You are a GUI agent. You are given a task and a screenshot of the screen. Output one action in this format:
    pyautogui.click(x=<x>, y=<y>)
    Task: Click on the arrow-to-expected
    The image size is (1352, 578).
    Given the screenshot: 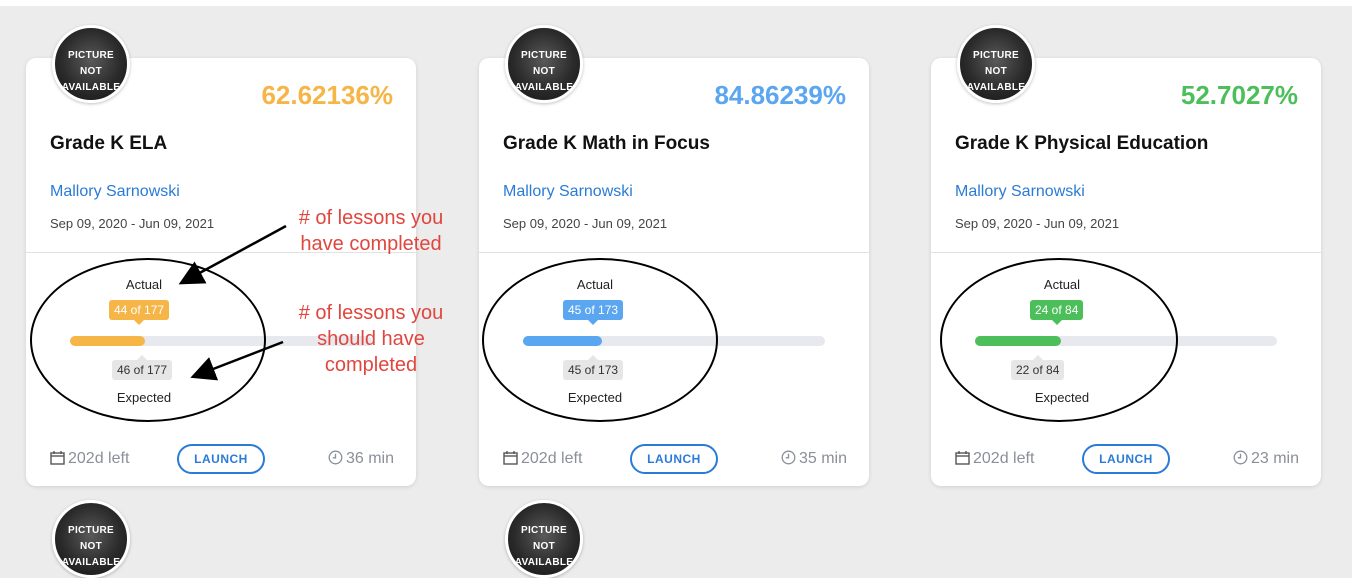 What is the action you would take?
    pyautogui.click(x=237, y=360)
    